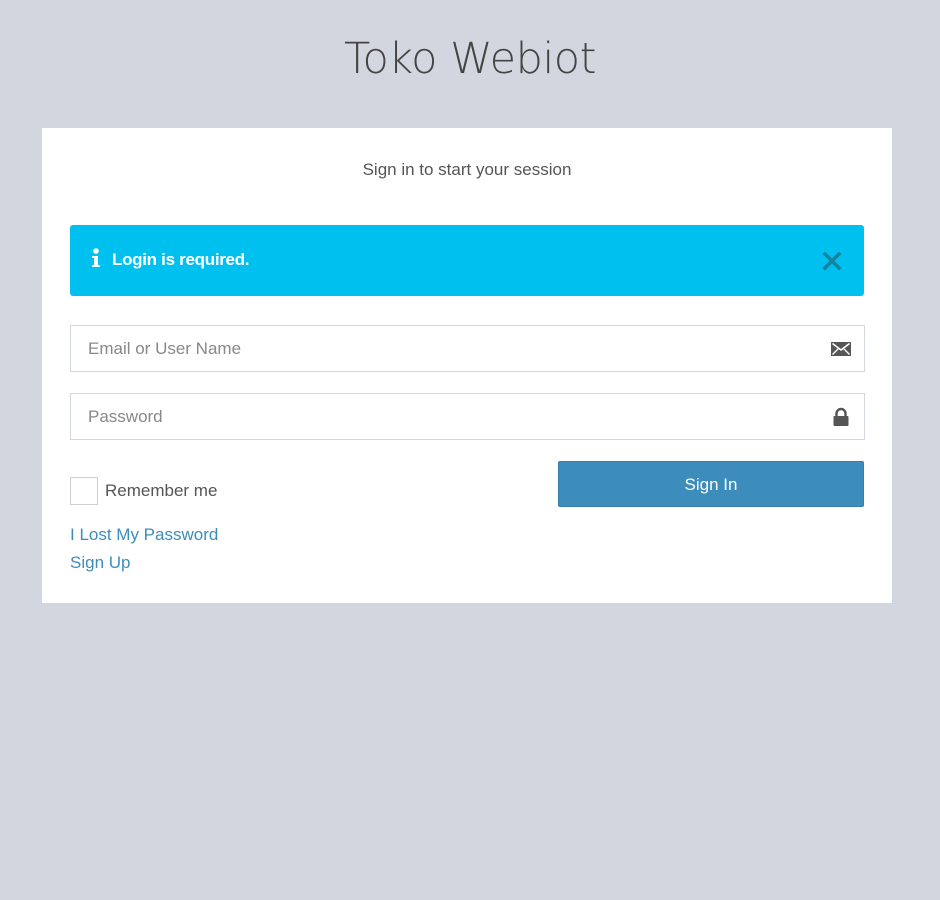  Describe the element at coordinates (100, 563) in the screenshot. I see `sign-up-link: Sign Up` at that location.